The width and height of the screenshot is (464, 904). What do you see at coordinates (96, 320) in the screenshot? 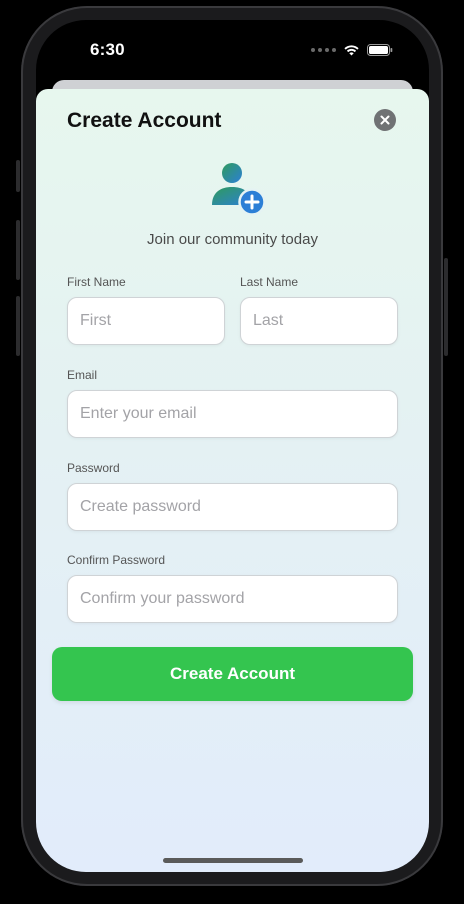
I see `first-name-placeholder: First` at bounding box center [96, 320].